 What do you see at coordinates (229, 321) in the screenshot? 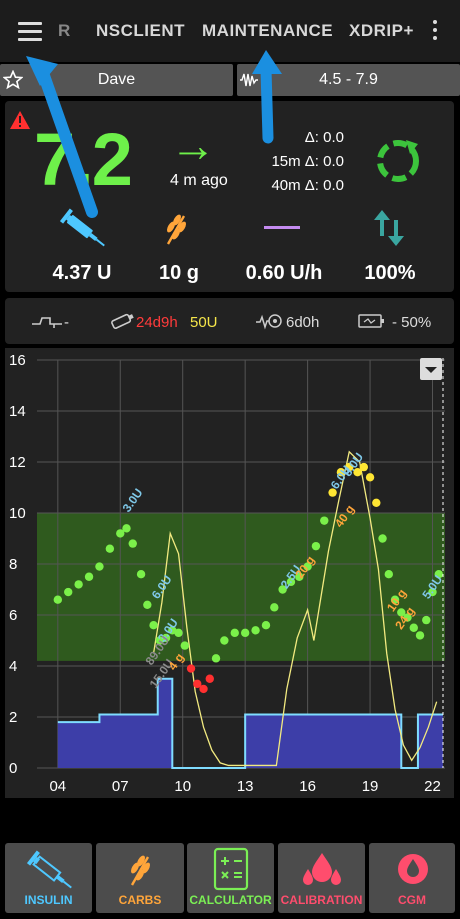
I see `device-status-bar` at bounding box center [229, 321].